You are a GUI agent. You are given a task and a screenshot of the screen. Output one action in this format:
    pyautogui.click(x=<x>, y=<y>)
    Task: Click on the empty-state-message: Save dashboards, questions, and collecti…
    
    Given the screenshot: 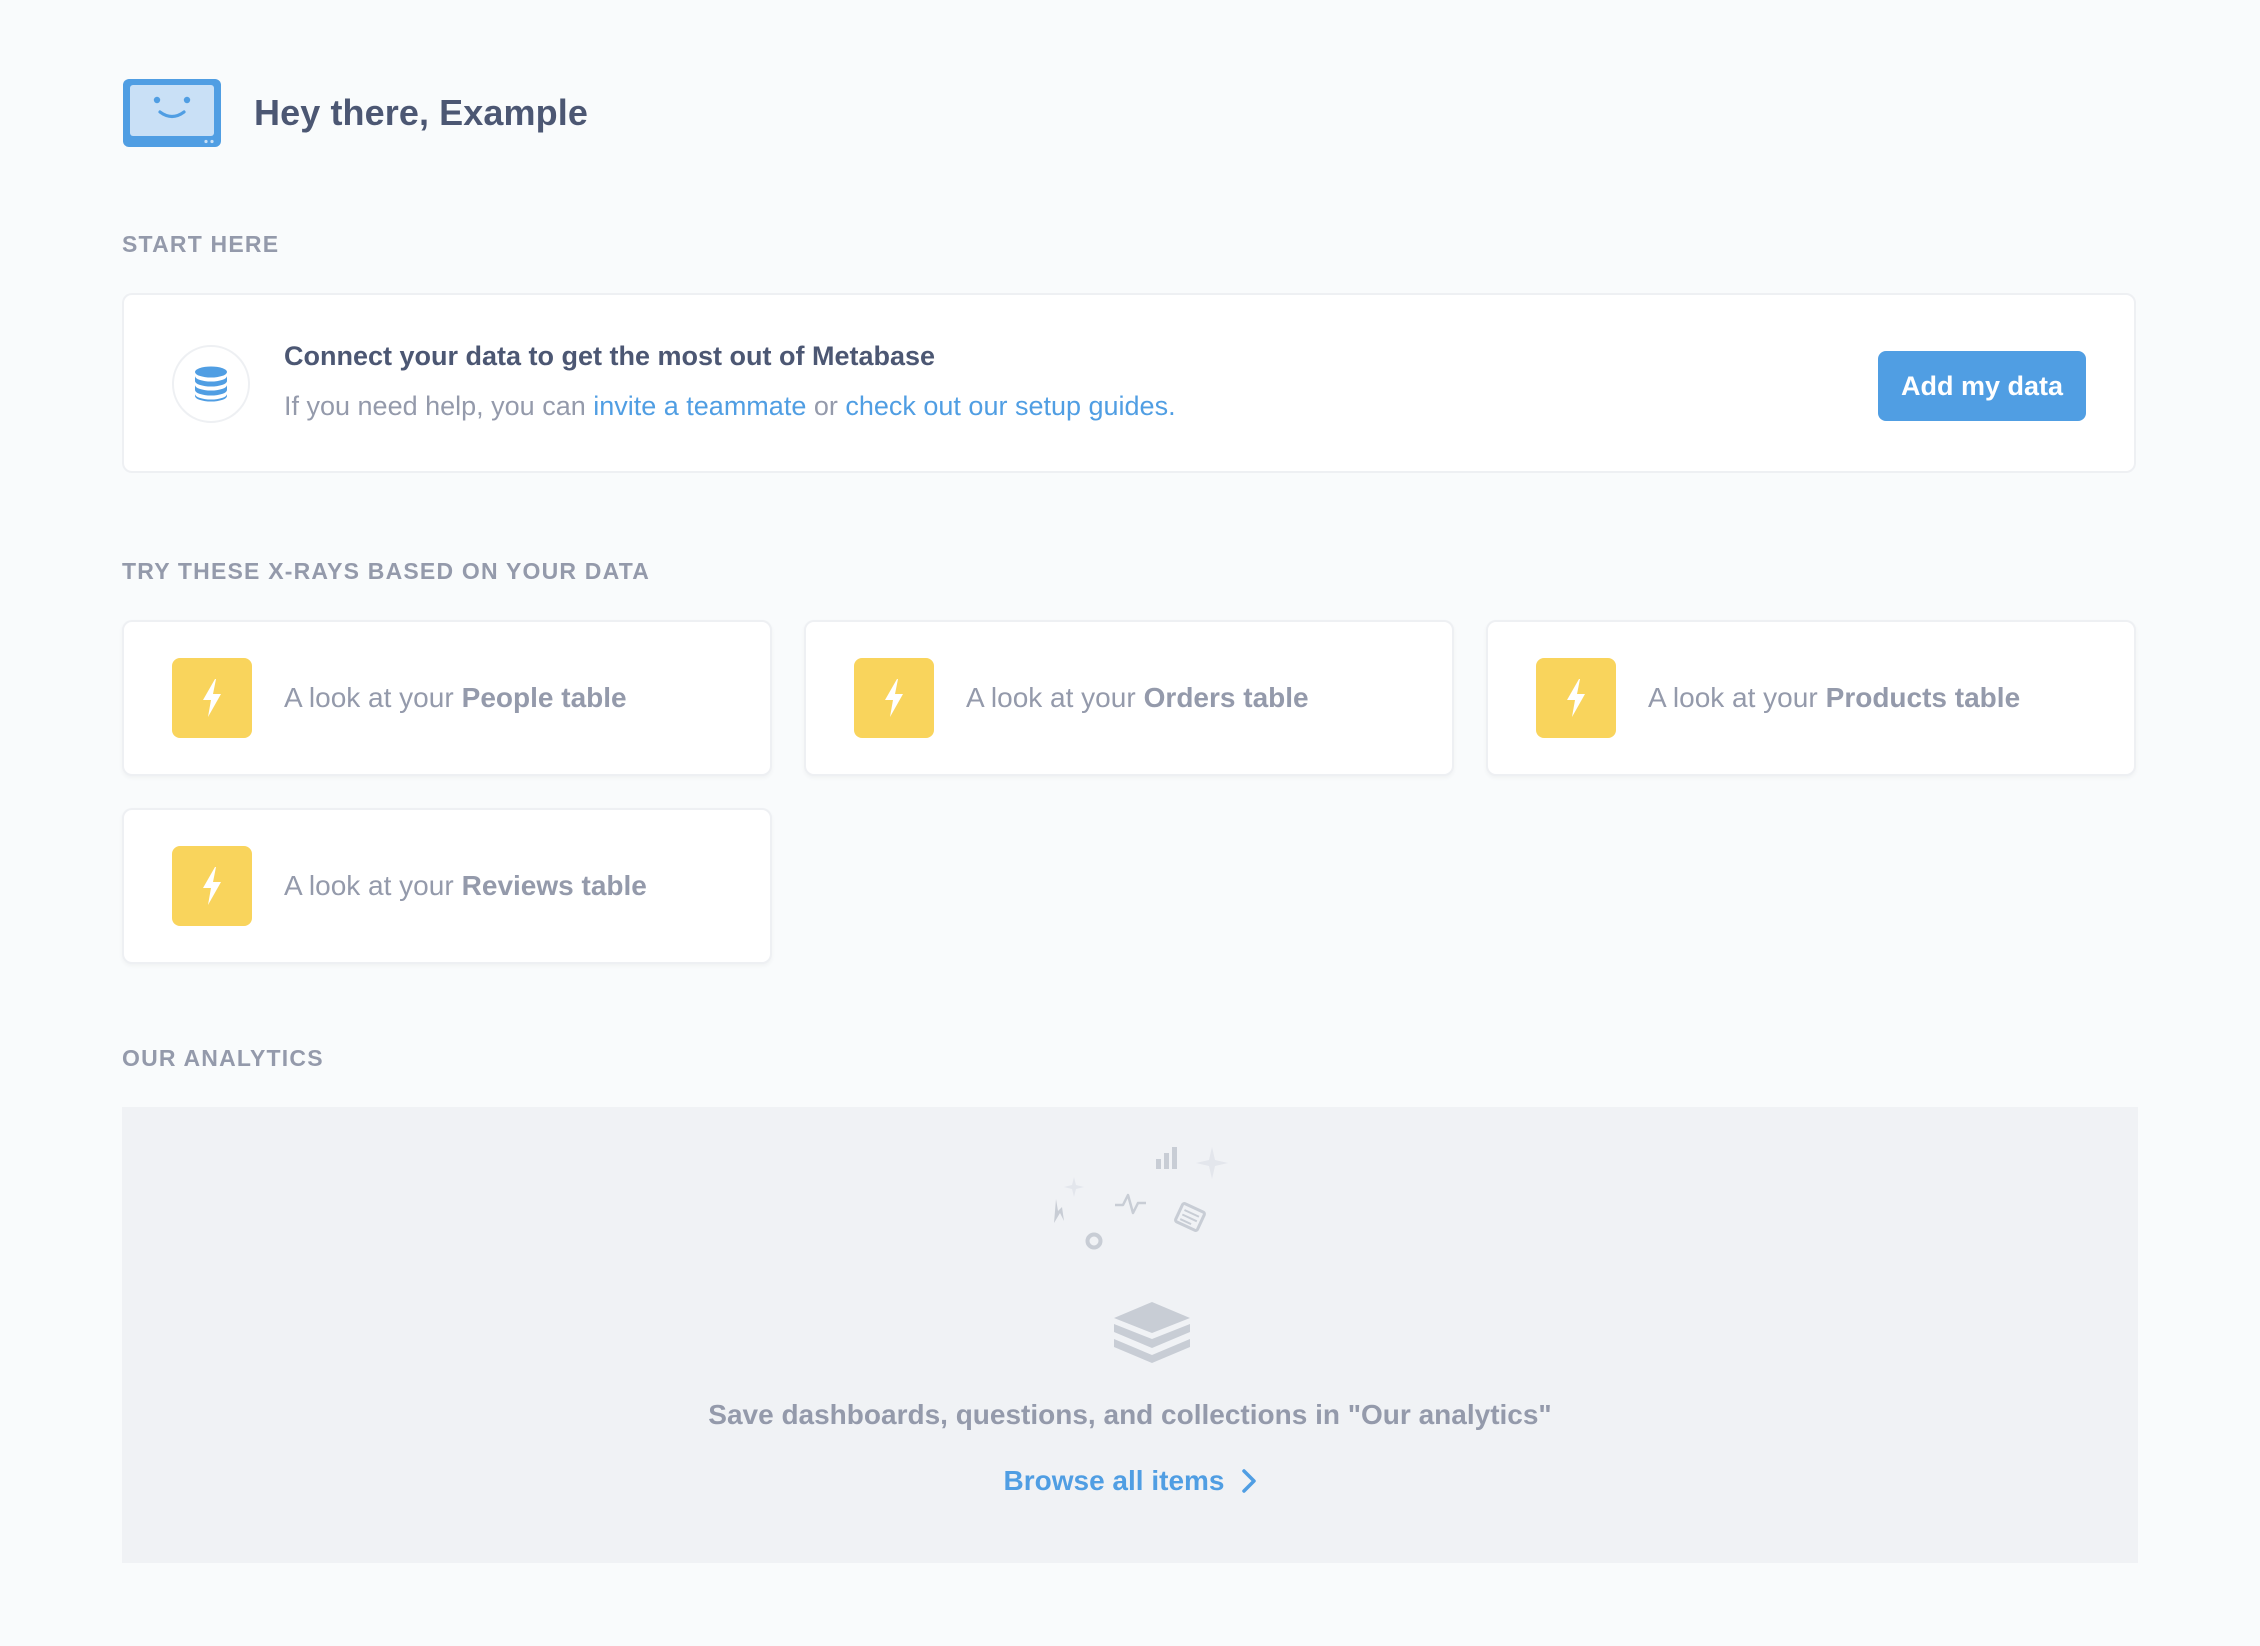 What is the action you would take?
    pyautogui.click(x=1130, y=1414)
    